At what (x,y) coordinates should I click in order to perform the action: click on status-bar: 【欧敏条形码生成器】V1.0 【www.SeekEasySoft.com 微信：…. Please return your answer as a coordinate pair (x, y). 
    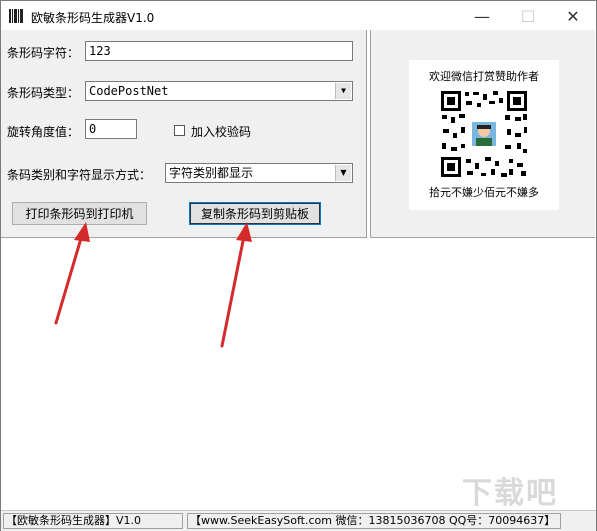
    Looking at the image, I should click on (298, 520).